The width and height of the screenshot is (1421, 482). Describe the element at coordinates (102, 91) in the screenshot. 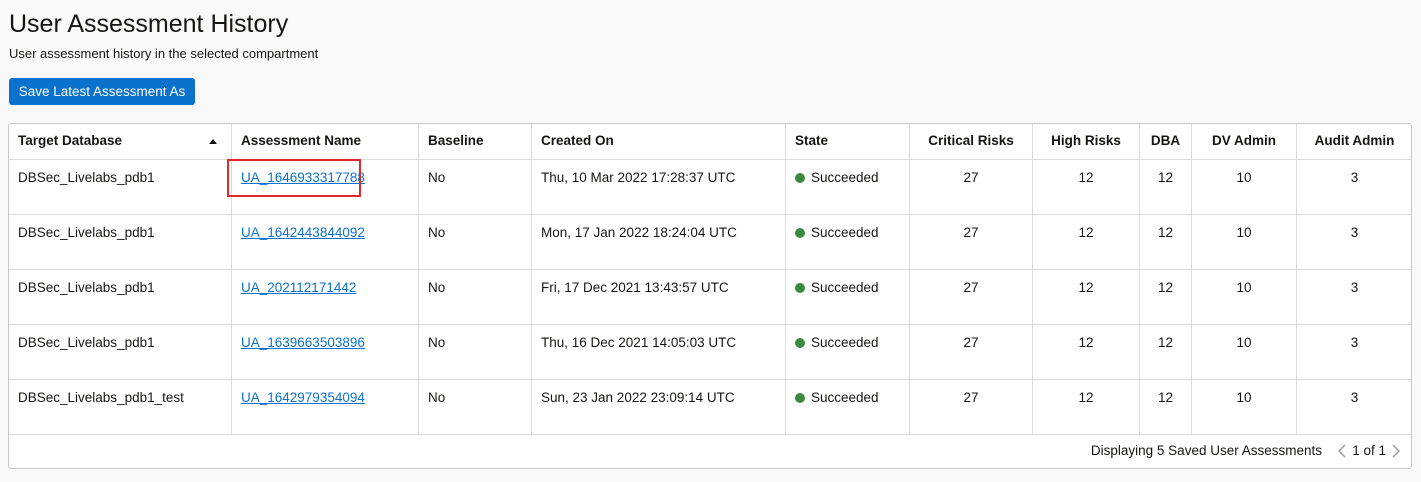

I see `save-latest-assessment-button: Save Latest Assessment As` at that location.